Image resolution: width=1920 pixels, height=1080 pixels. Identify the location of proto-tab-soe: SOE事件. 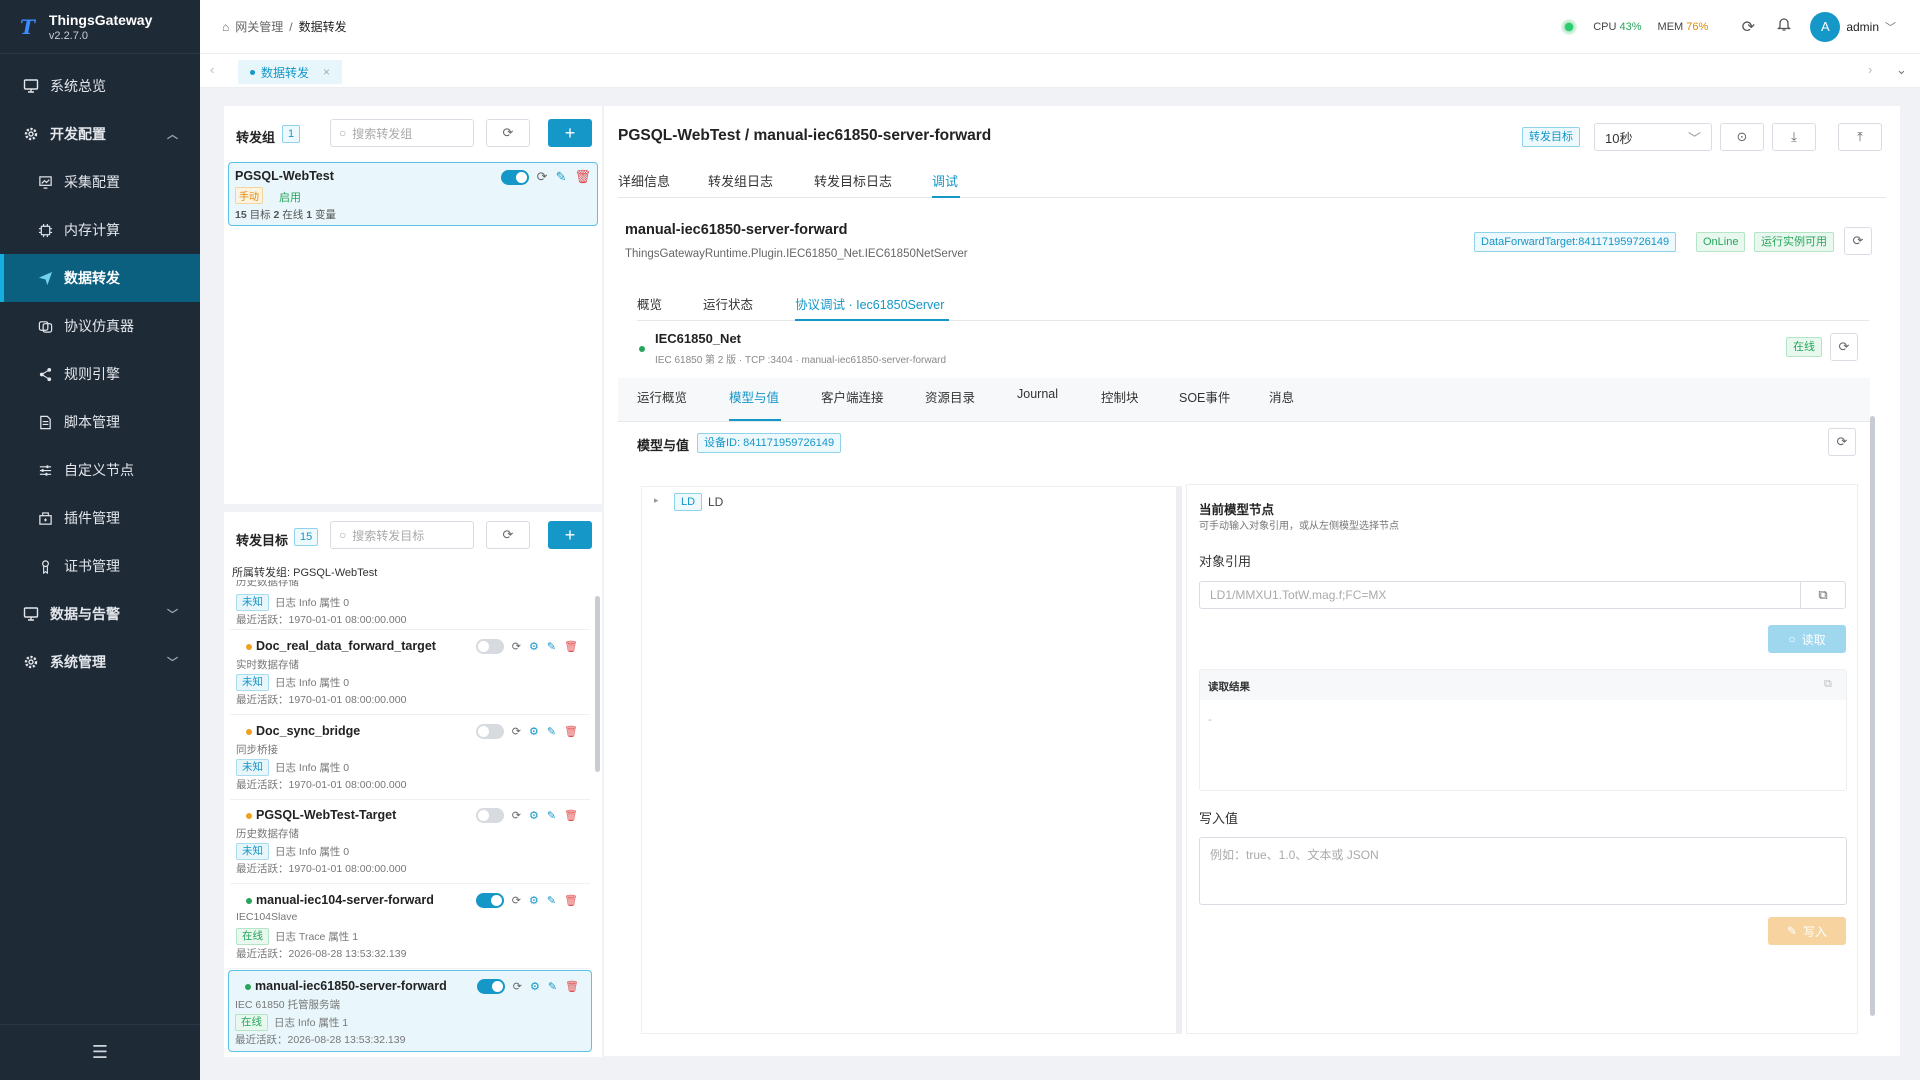
(1204, 396).